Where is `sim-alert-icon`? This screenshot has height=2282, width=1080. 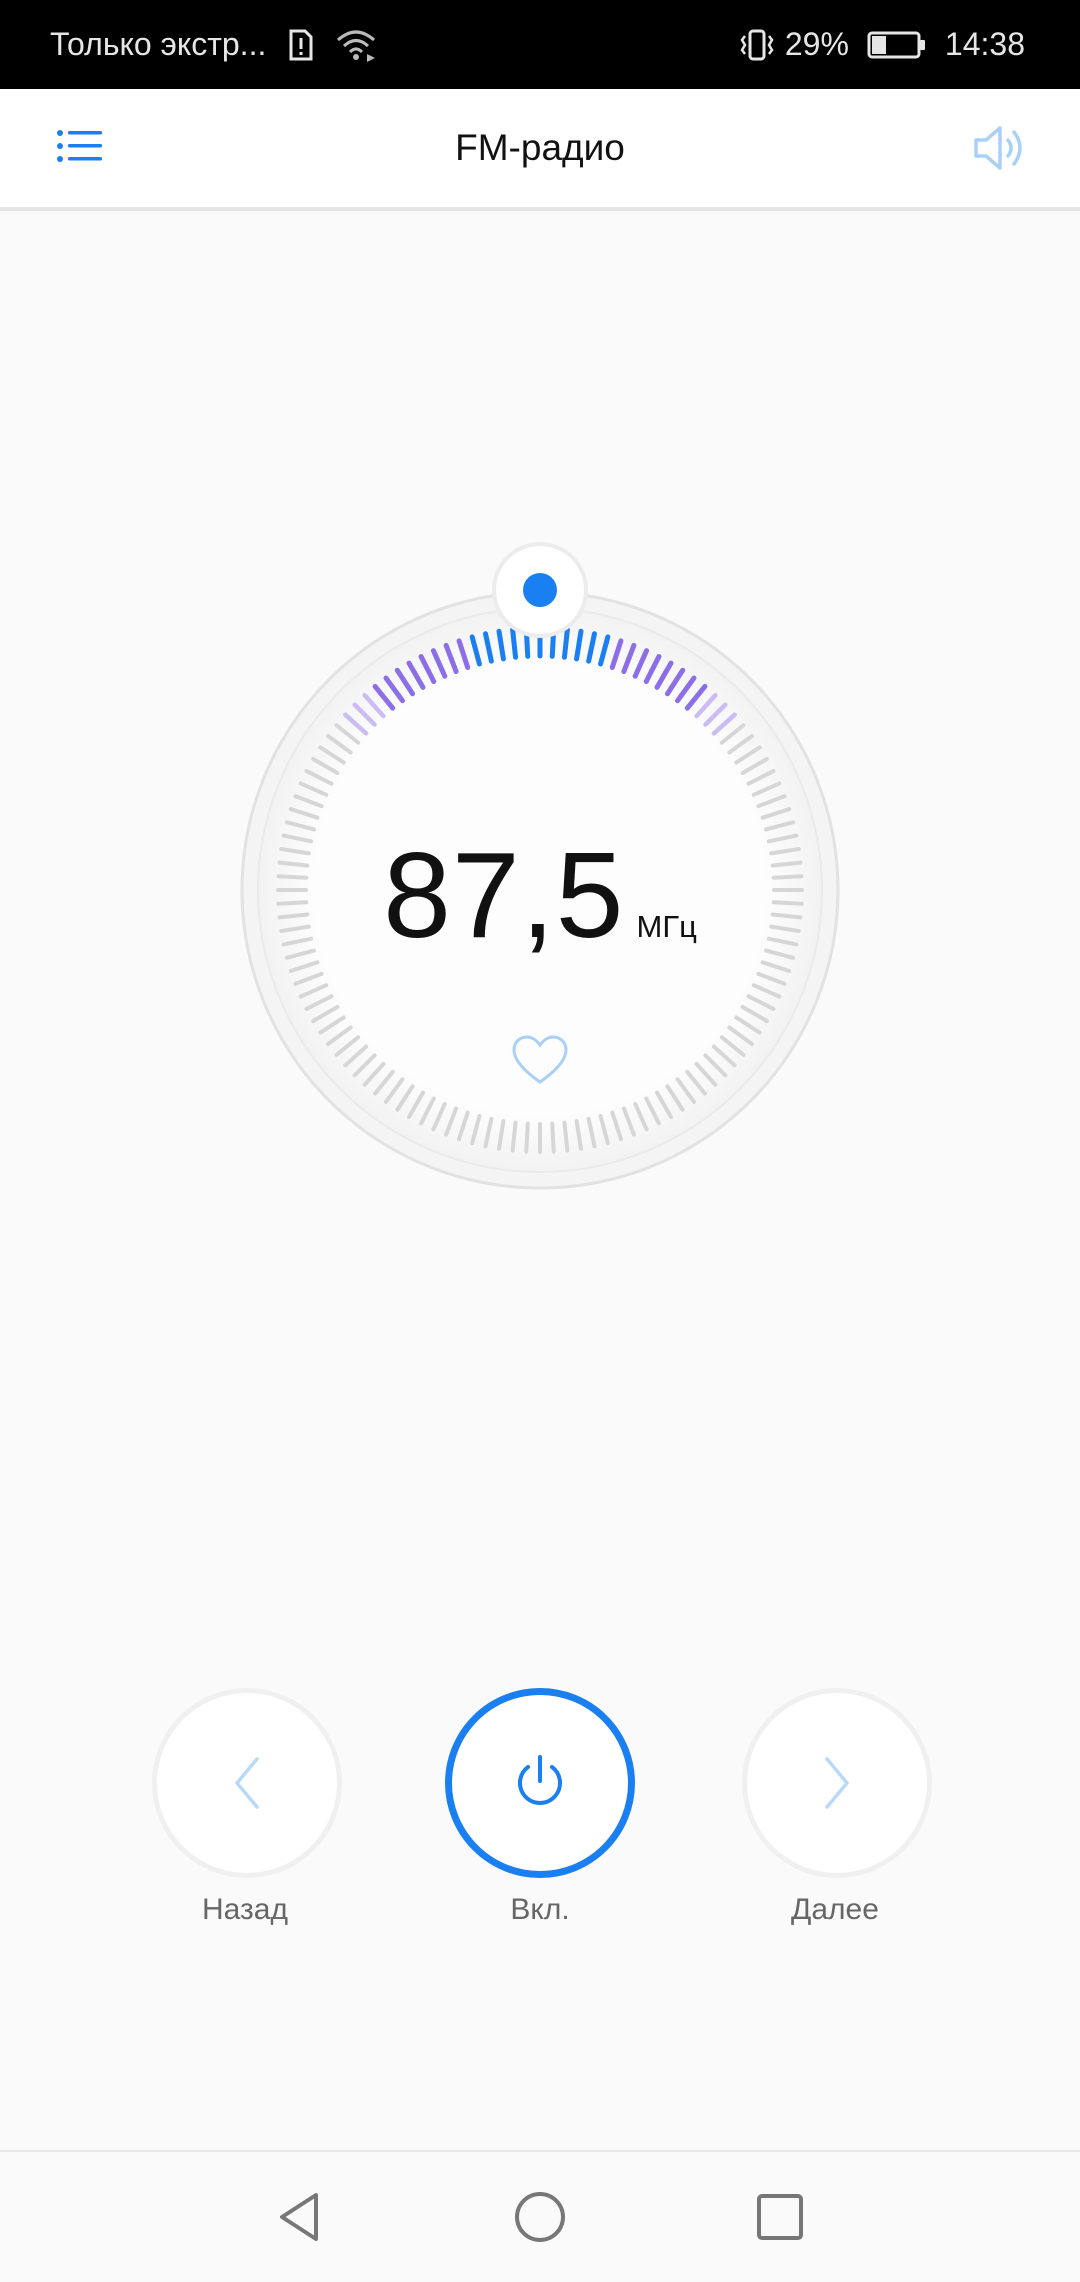 sim-alert-icon is located at coordinates (301, 45).